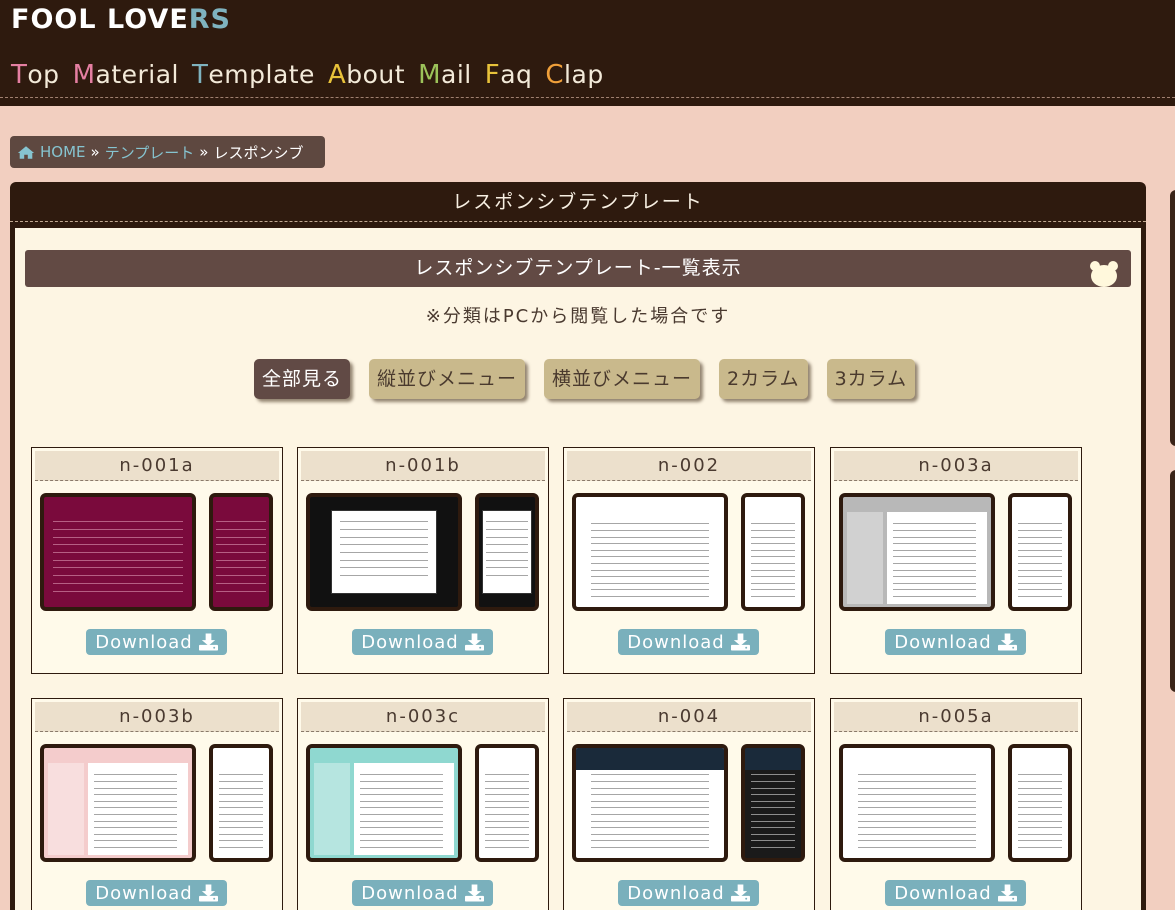  What do you see at coordinates (578, 316) in the screenshot?
I see `classification-note: ※分類はPCから閲覧した場合です` at bounding box center [578, 316].